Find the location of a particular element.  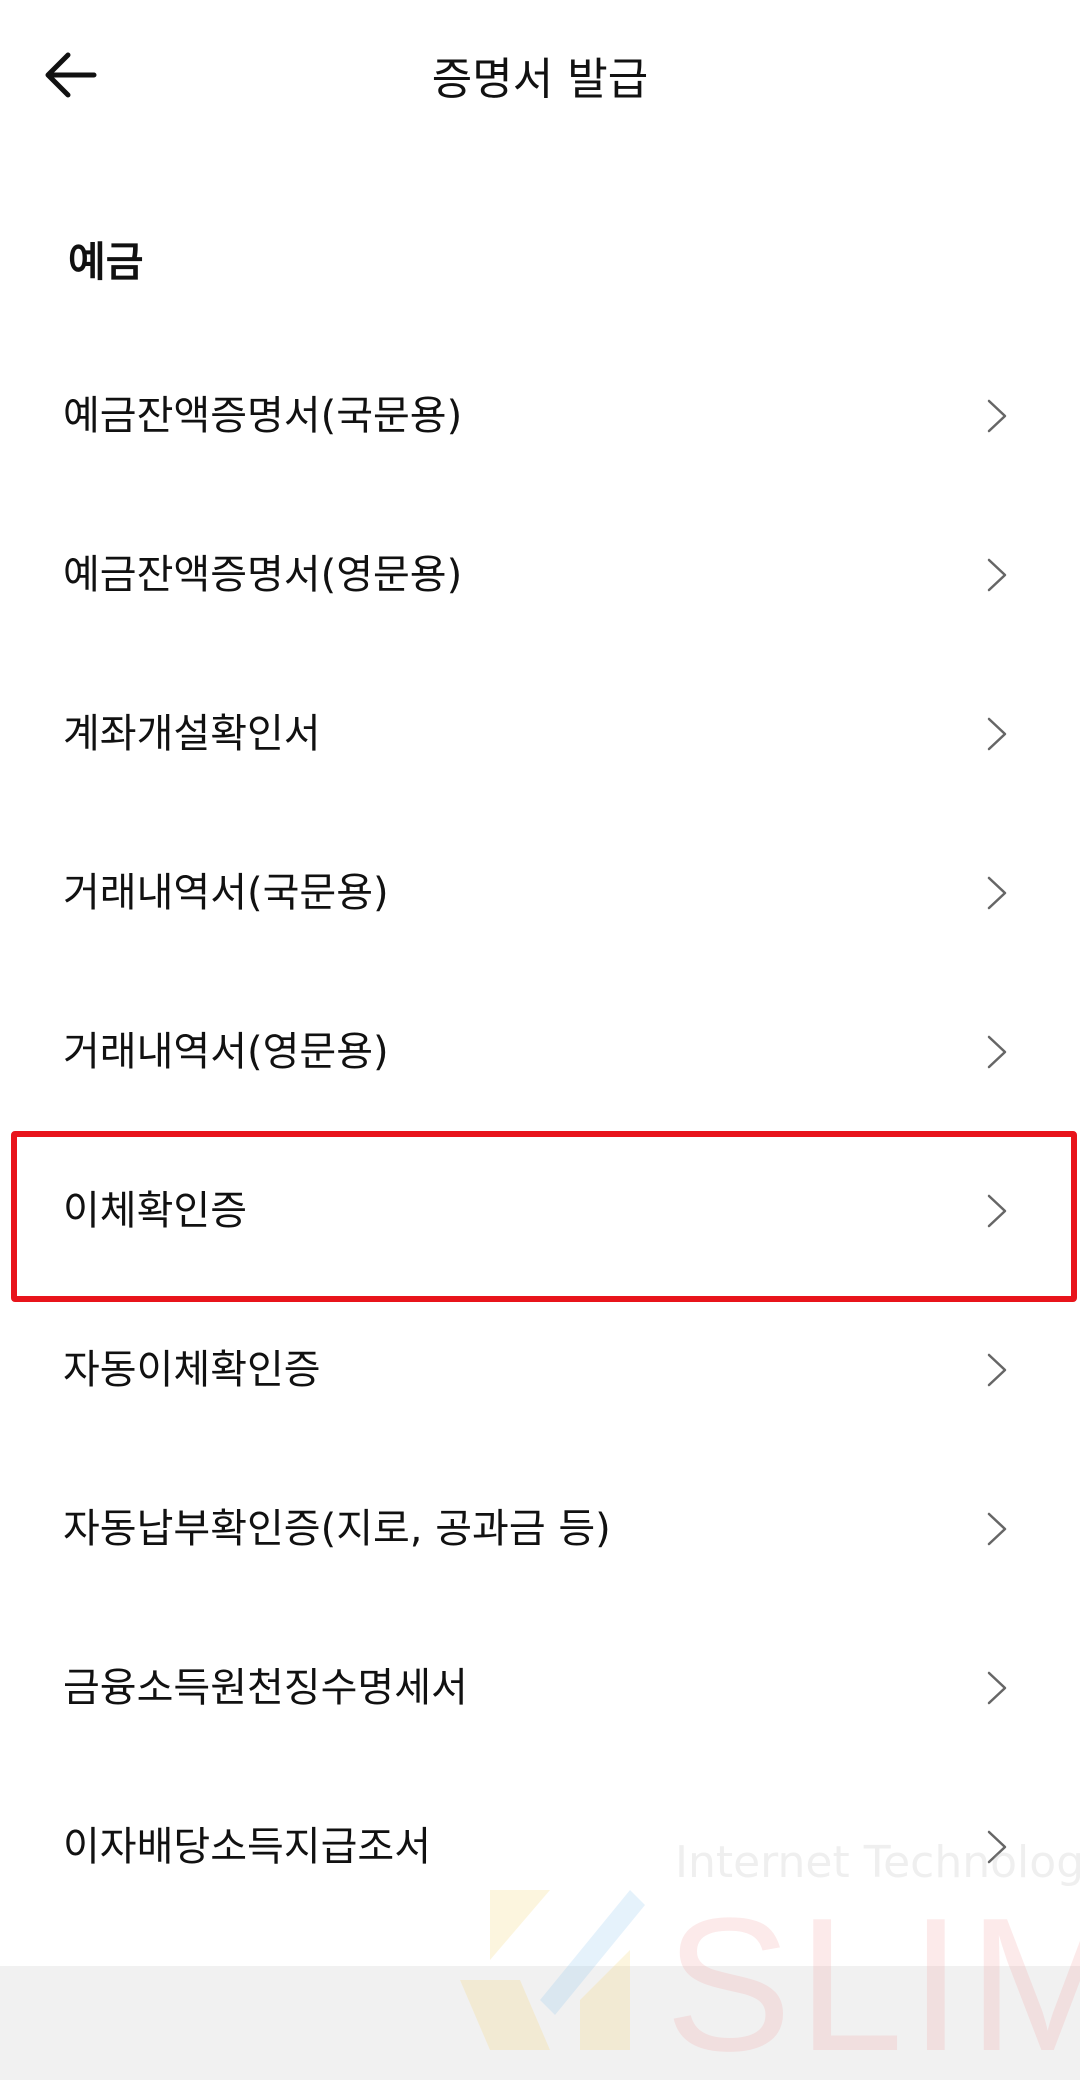

menu-item-auto-transfer-confirmation: 자동이체확인증 is located at coordinates (540, 1369).